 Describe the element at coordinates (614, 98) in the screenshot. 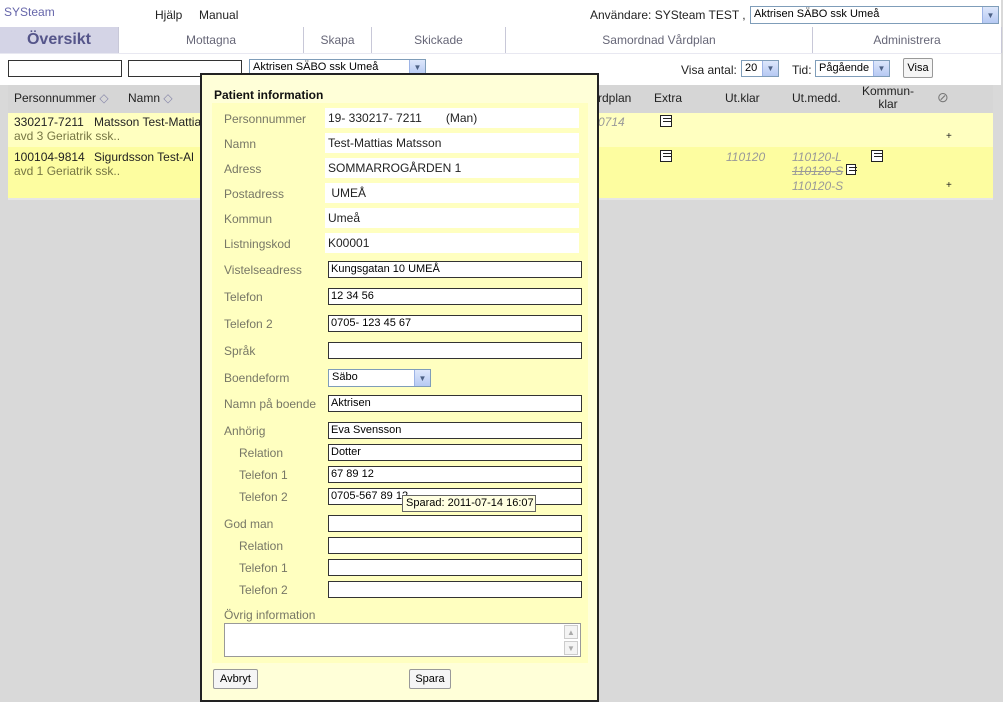

I see `col-vardplan: rdplan` at that location.